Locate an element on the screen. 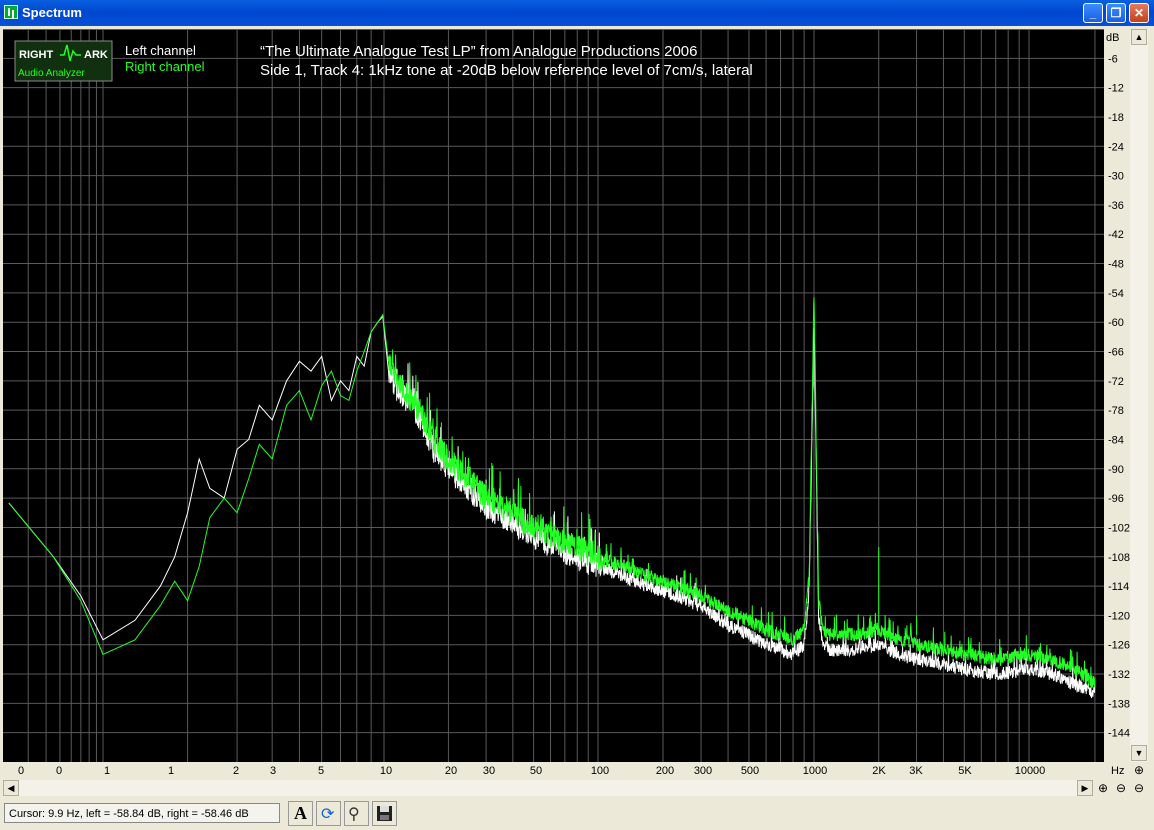 This screenshot has width=1154, height=830. y-tick-label: -54 is located at coordinates (1116, 294).